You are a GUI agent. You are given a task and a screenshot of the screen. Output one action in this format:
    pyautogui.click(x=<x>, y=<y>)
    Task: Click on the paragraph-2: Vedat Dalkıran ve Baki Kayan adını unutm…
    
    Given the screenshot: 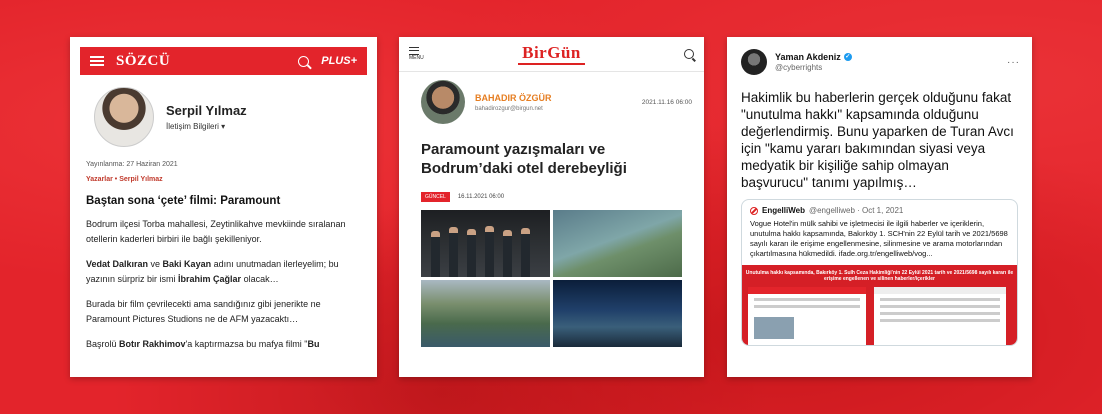 What is the action you would take?
    pyautogui.click(x=212, y=271)
    